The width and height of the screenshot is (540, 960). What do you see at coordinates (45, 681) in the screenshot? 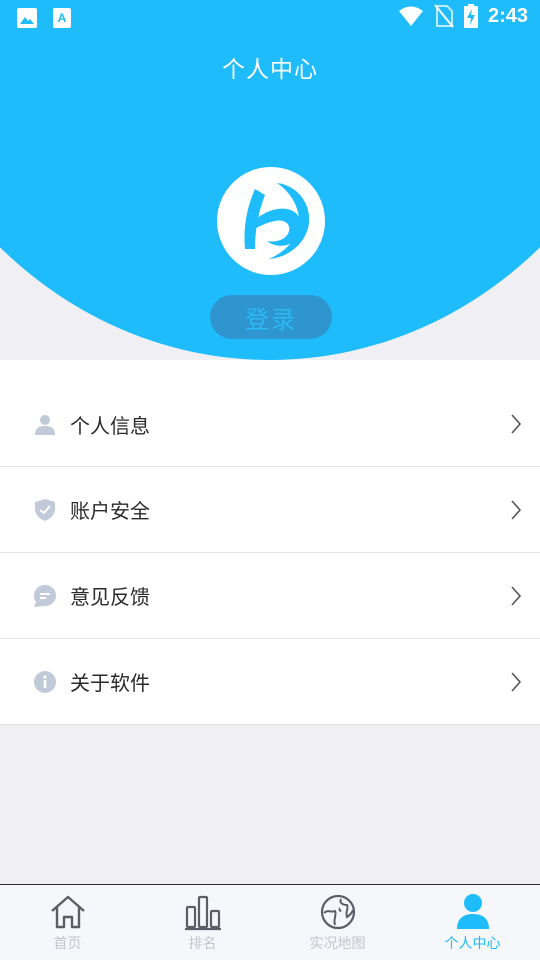
I see `info-icon` at bounding box center [45, 681].